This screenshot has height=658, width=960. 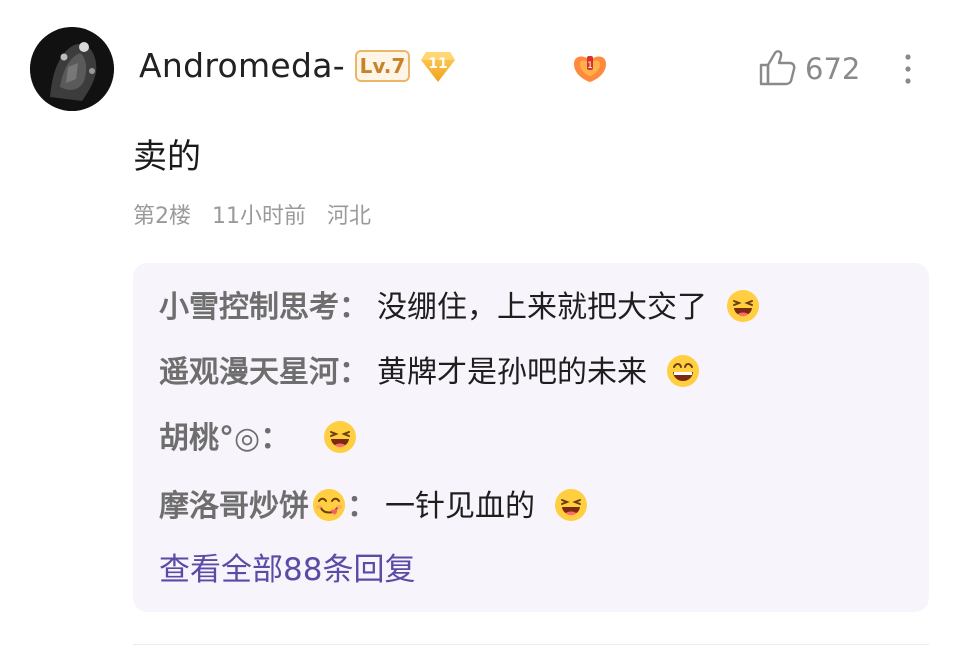 I want to click on reply-text: 黄牌才是孙吧的未来, so click(x=512, y=372).